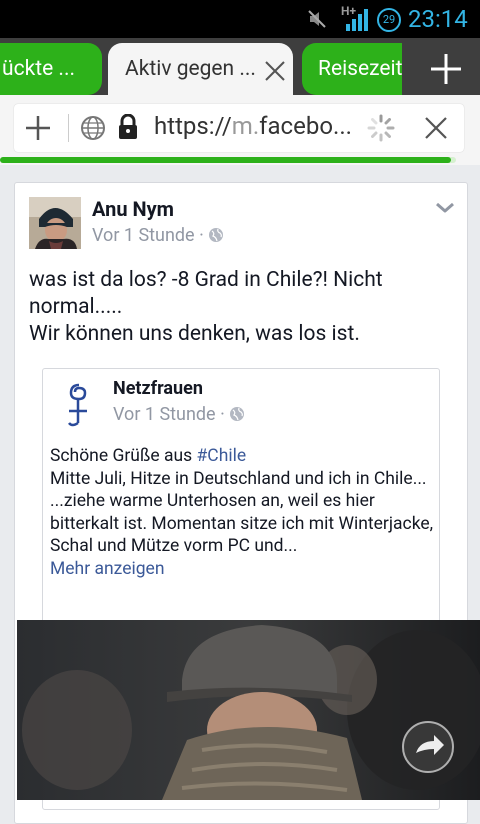  I want to click on tab-next: Reisezeit, so click(352, 69).